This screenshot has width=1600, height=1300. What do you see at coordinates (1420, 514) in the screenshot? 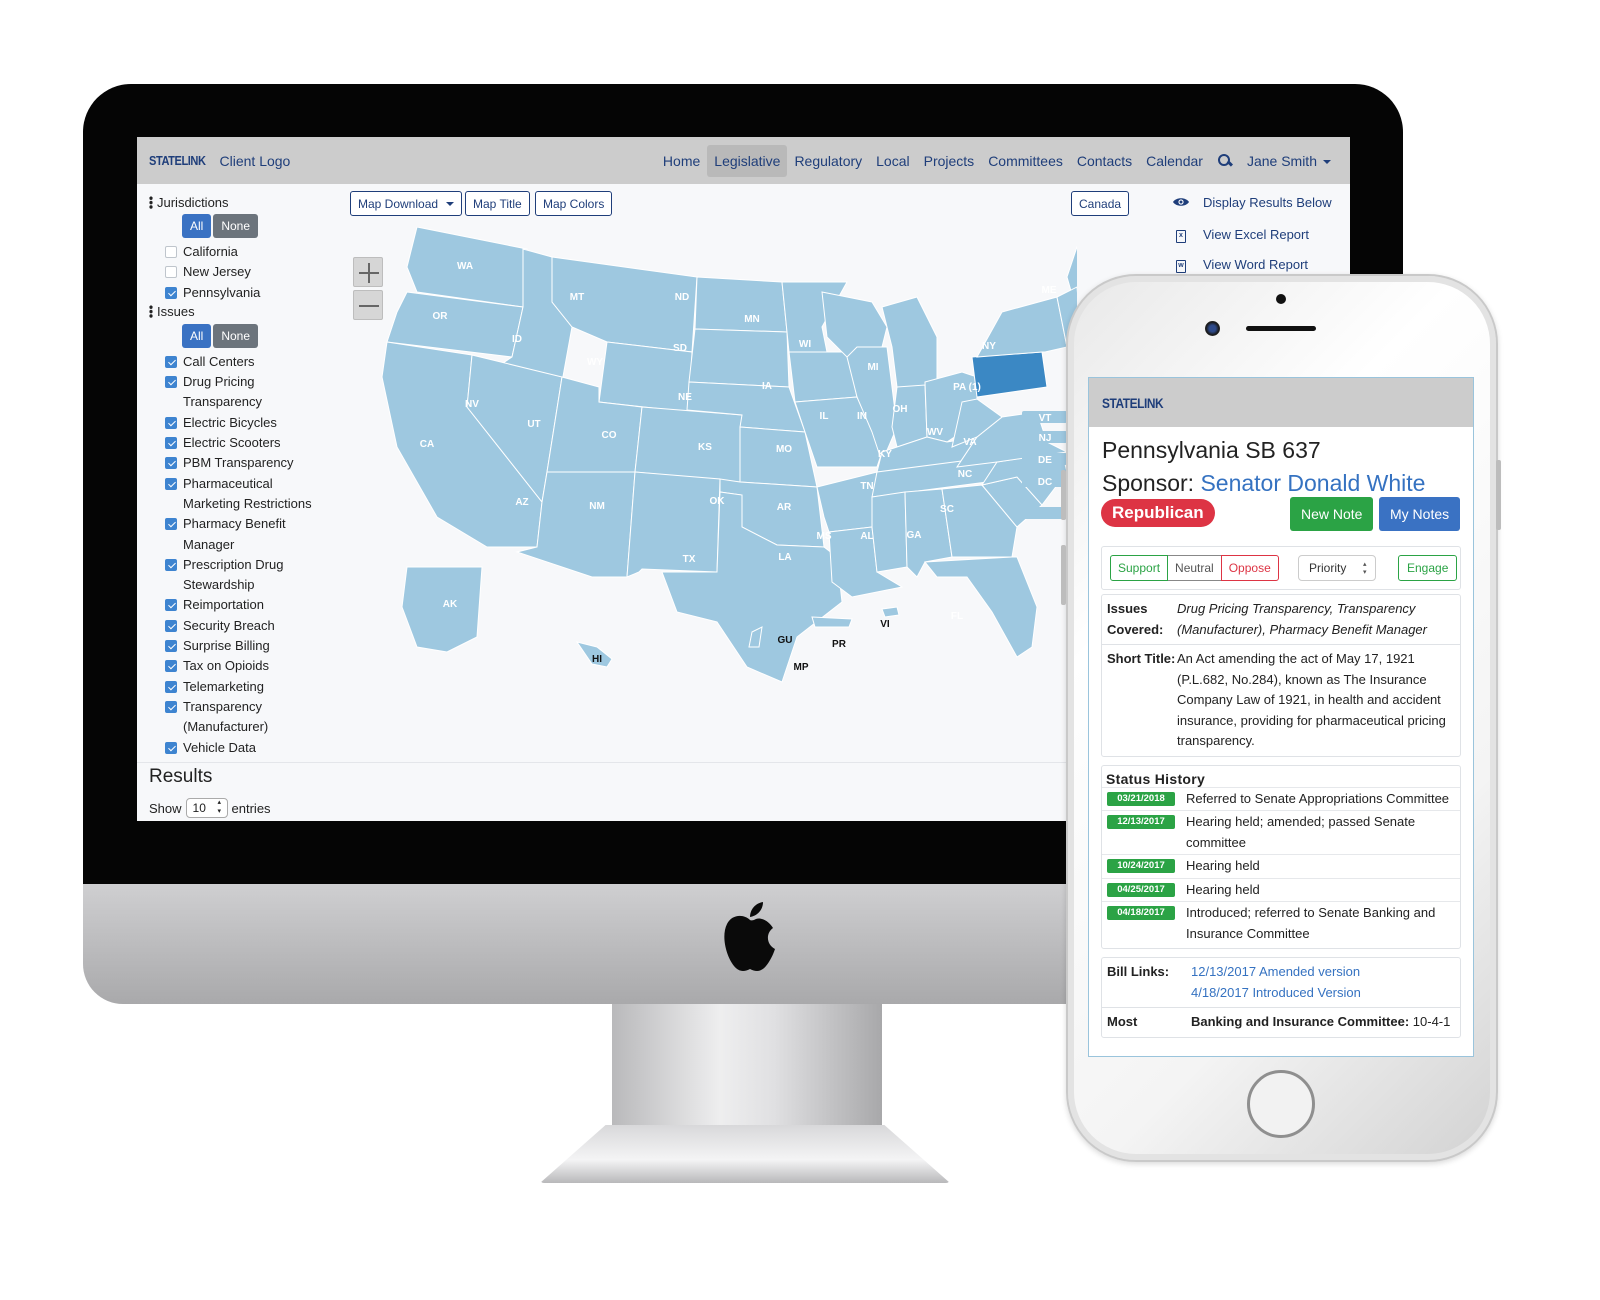
I see `my-notes-button: My Notes` at bounding box center [1420, 514].